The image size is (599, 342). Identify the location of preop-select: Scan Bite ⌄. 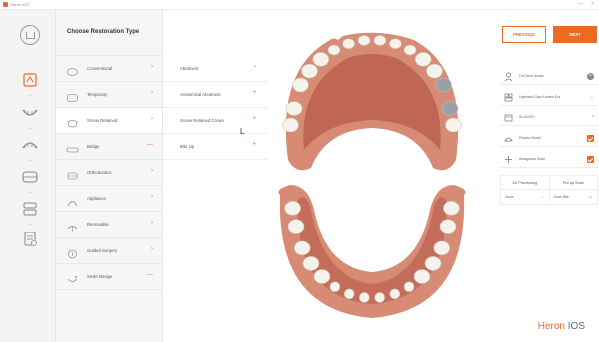
(574, 197).